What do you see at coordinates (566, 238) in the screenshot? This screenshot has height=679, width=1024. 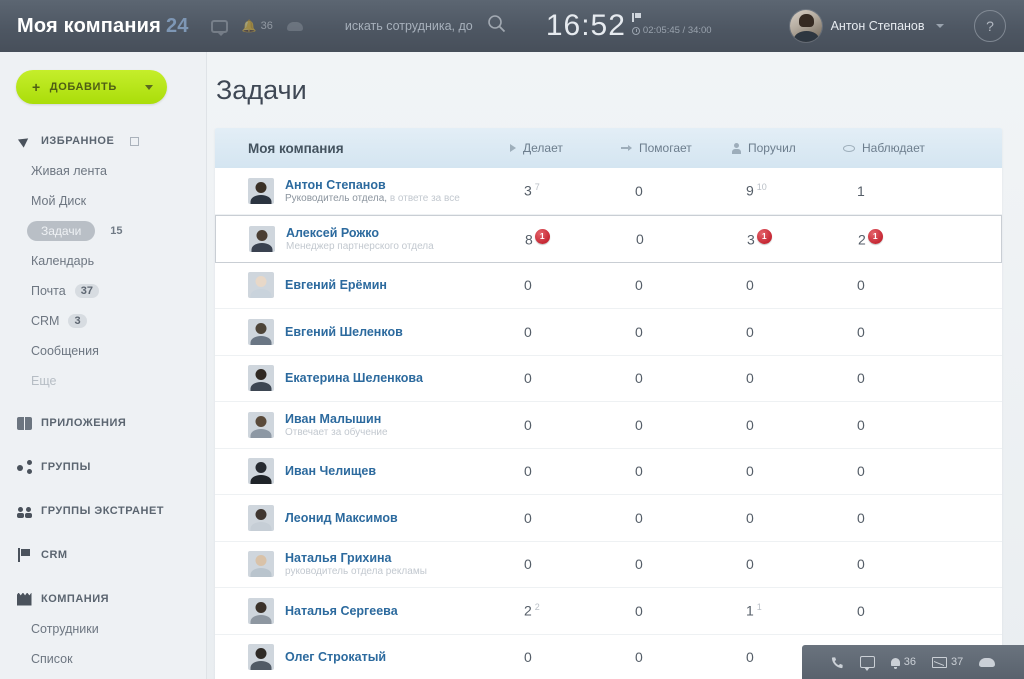 I see `task-count-cell: 81` at bounding box center [566, 238].